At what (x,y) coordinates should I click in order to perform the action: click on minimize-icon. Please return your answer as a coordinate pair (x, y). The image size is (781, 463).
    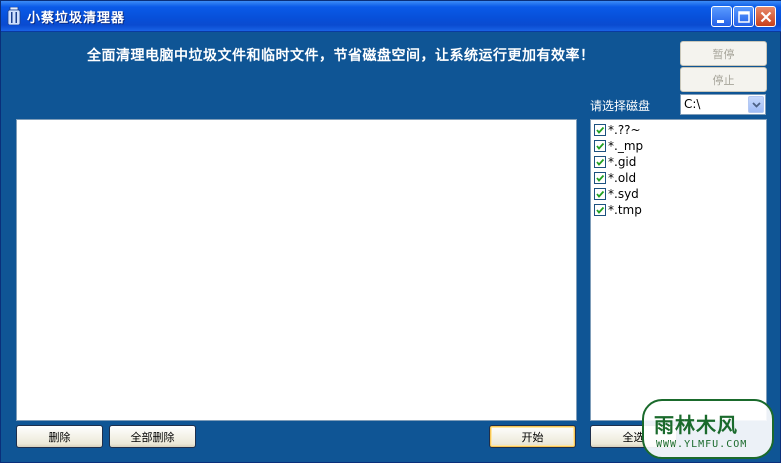
    Looking at the image, I should click on (720, 21).